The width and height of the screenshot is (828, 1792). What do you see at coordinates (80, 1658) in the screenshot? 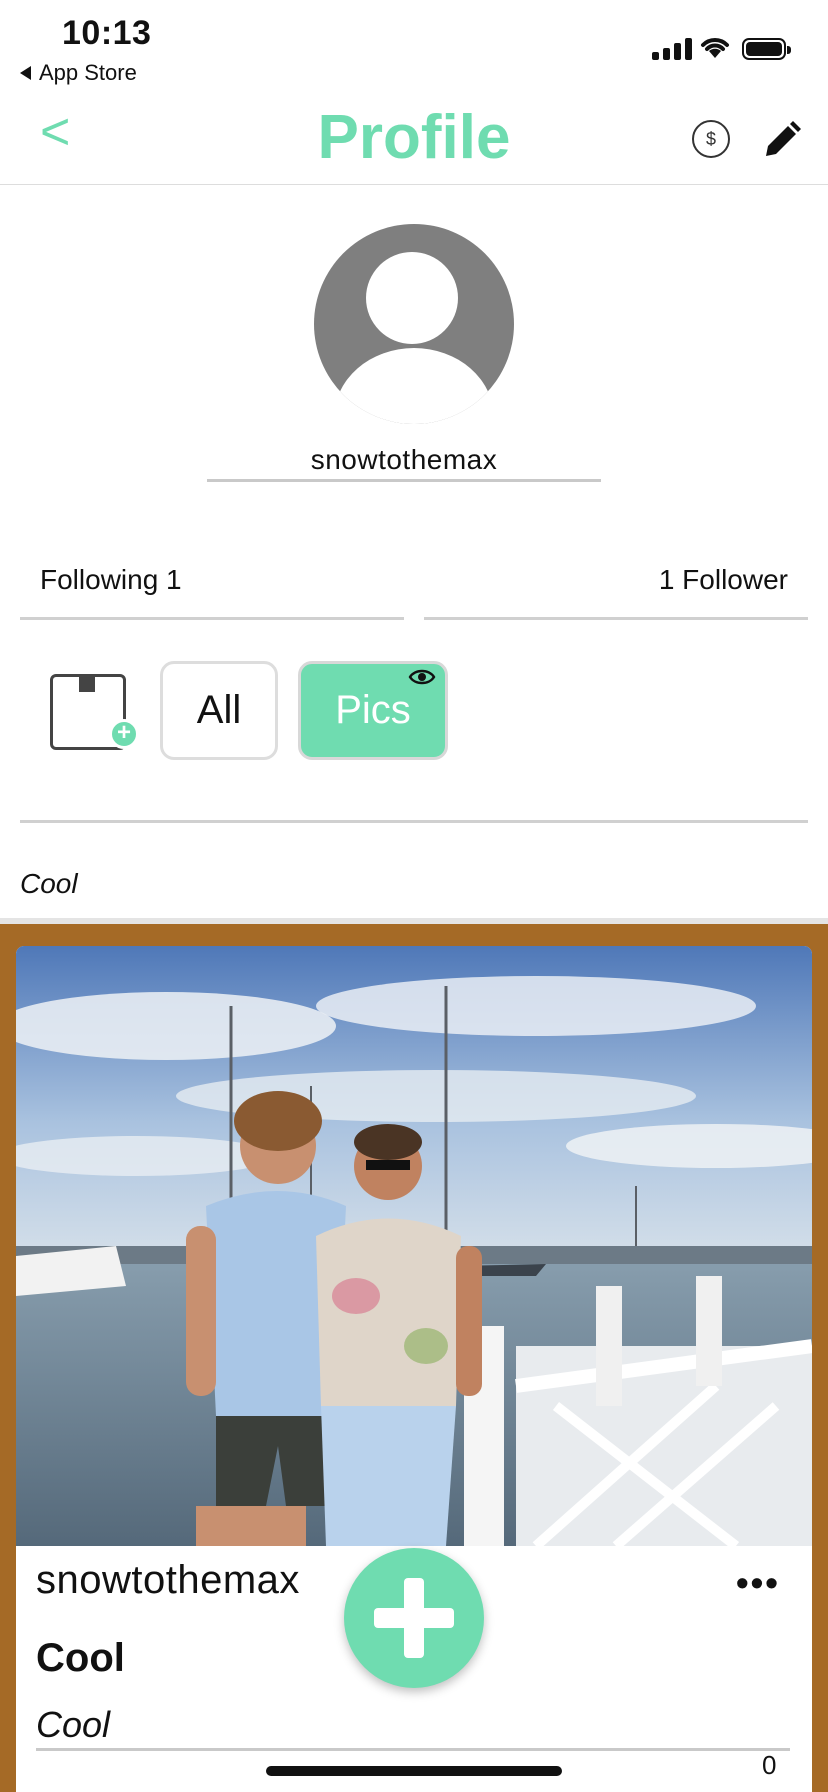
I see `post-title: Cool` at bounding box center [80, 1658].